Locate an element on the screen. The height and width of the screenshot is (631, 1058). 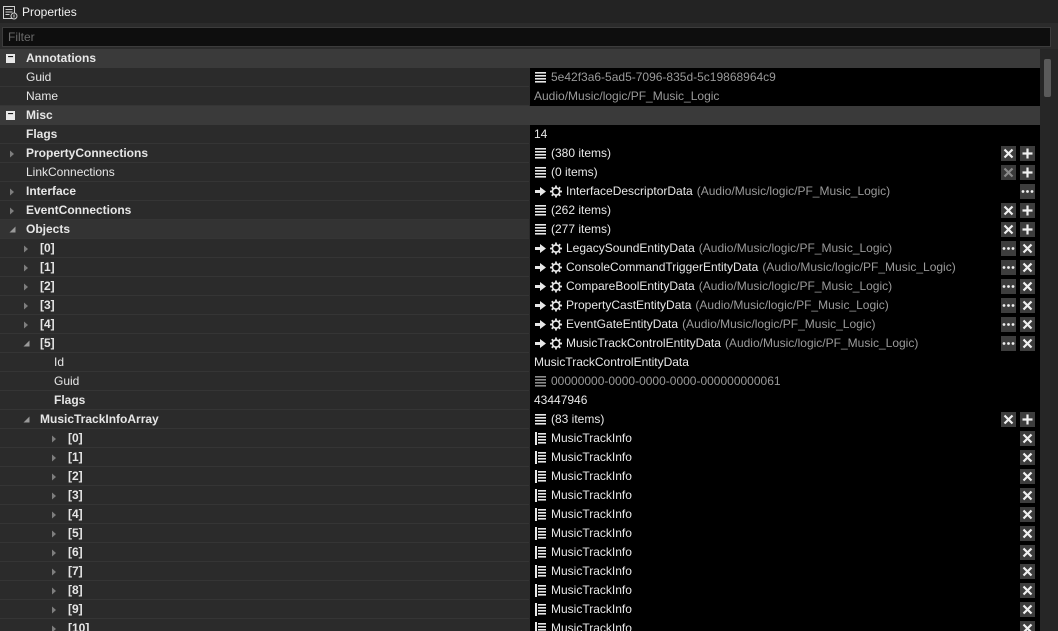
property-value-cell: 43447946 is located at coordinates (785, 400).